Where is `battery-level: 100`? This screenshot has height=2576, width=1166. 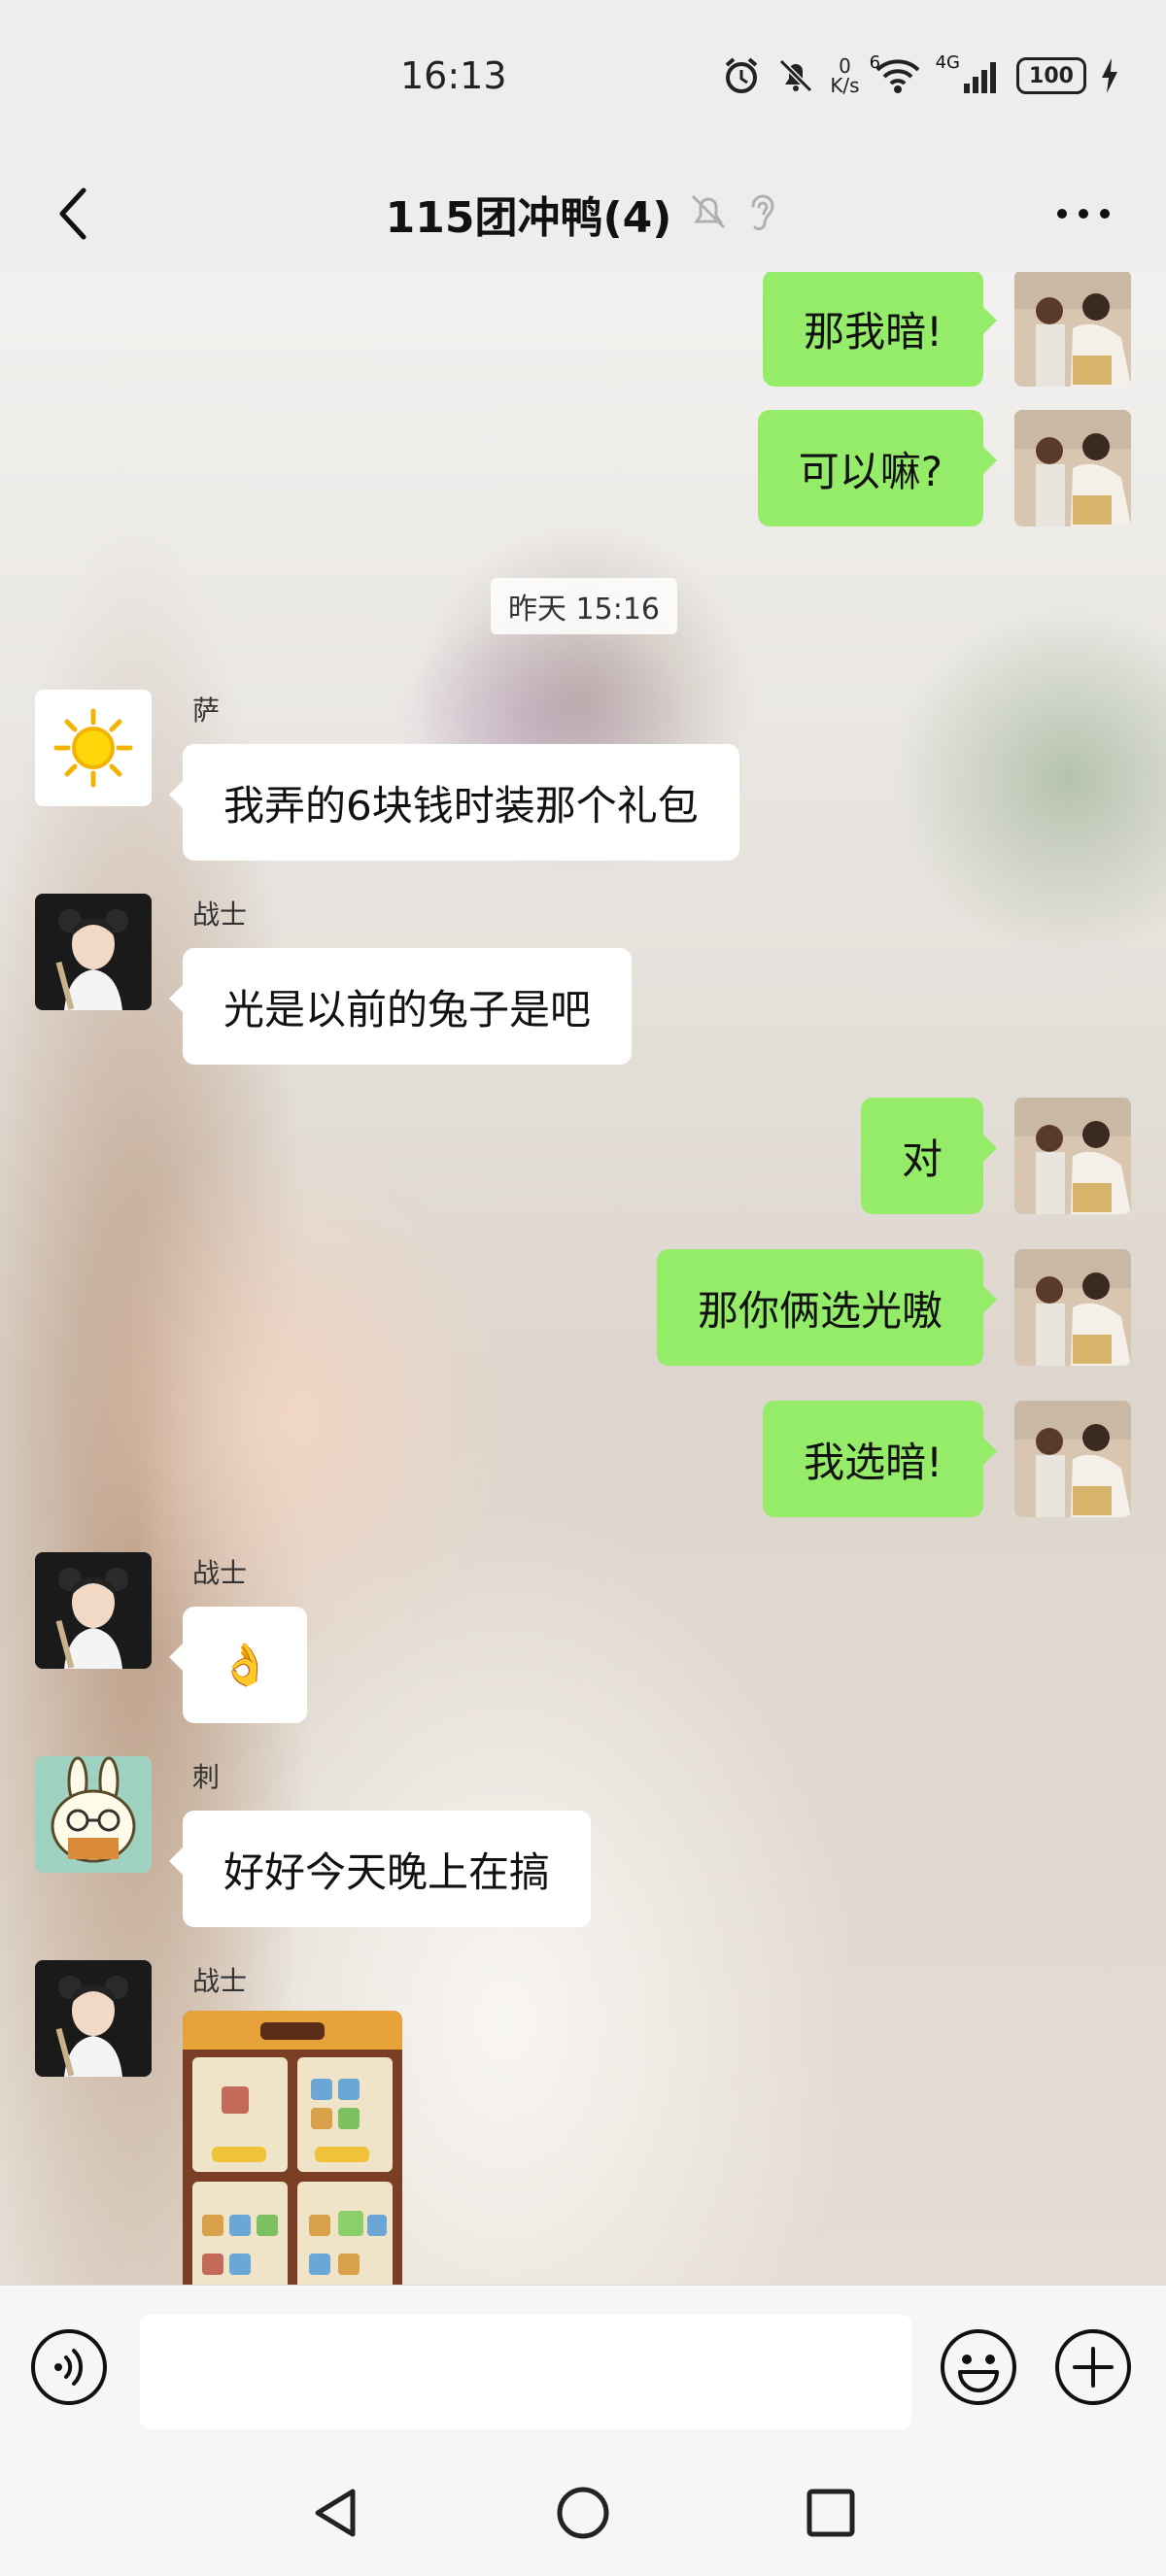 battery-level: 100 is located at coordinates (1051, 75).